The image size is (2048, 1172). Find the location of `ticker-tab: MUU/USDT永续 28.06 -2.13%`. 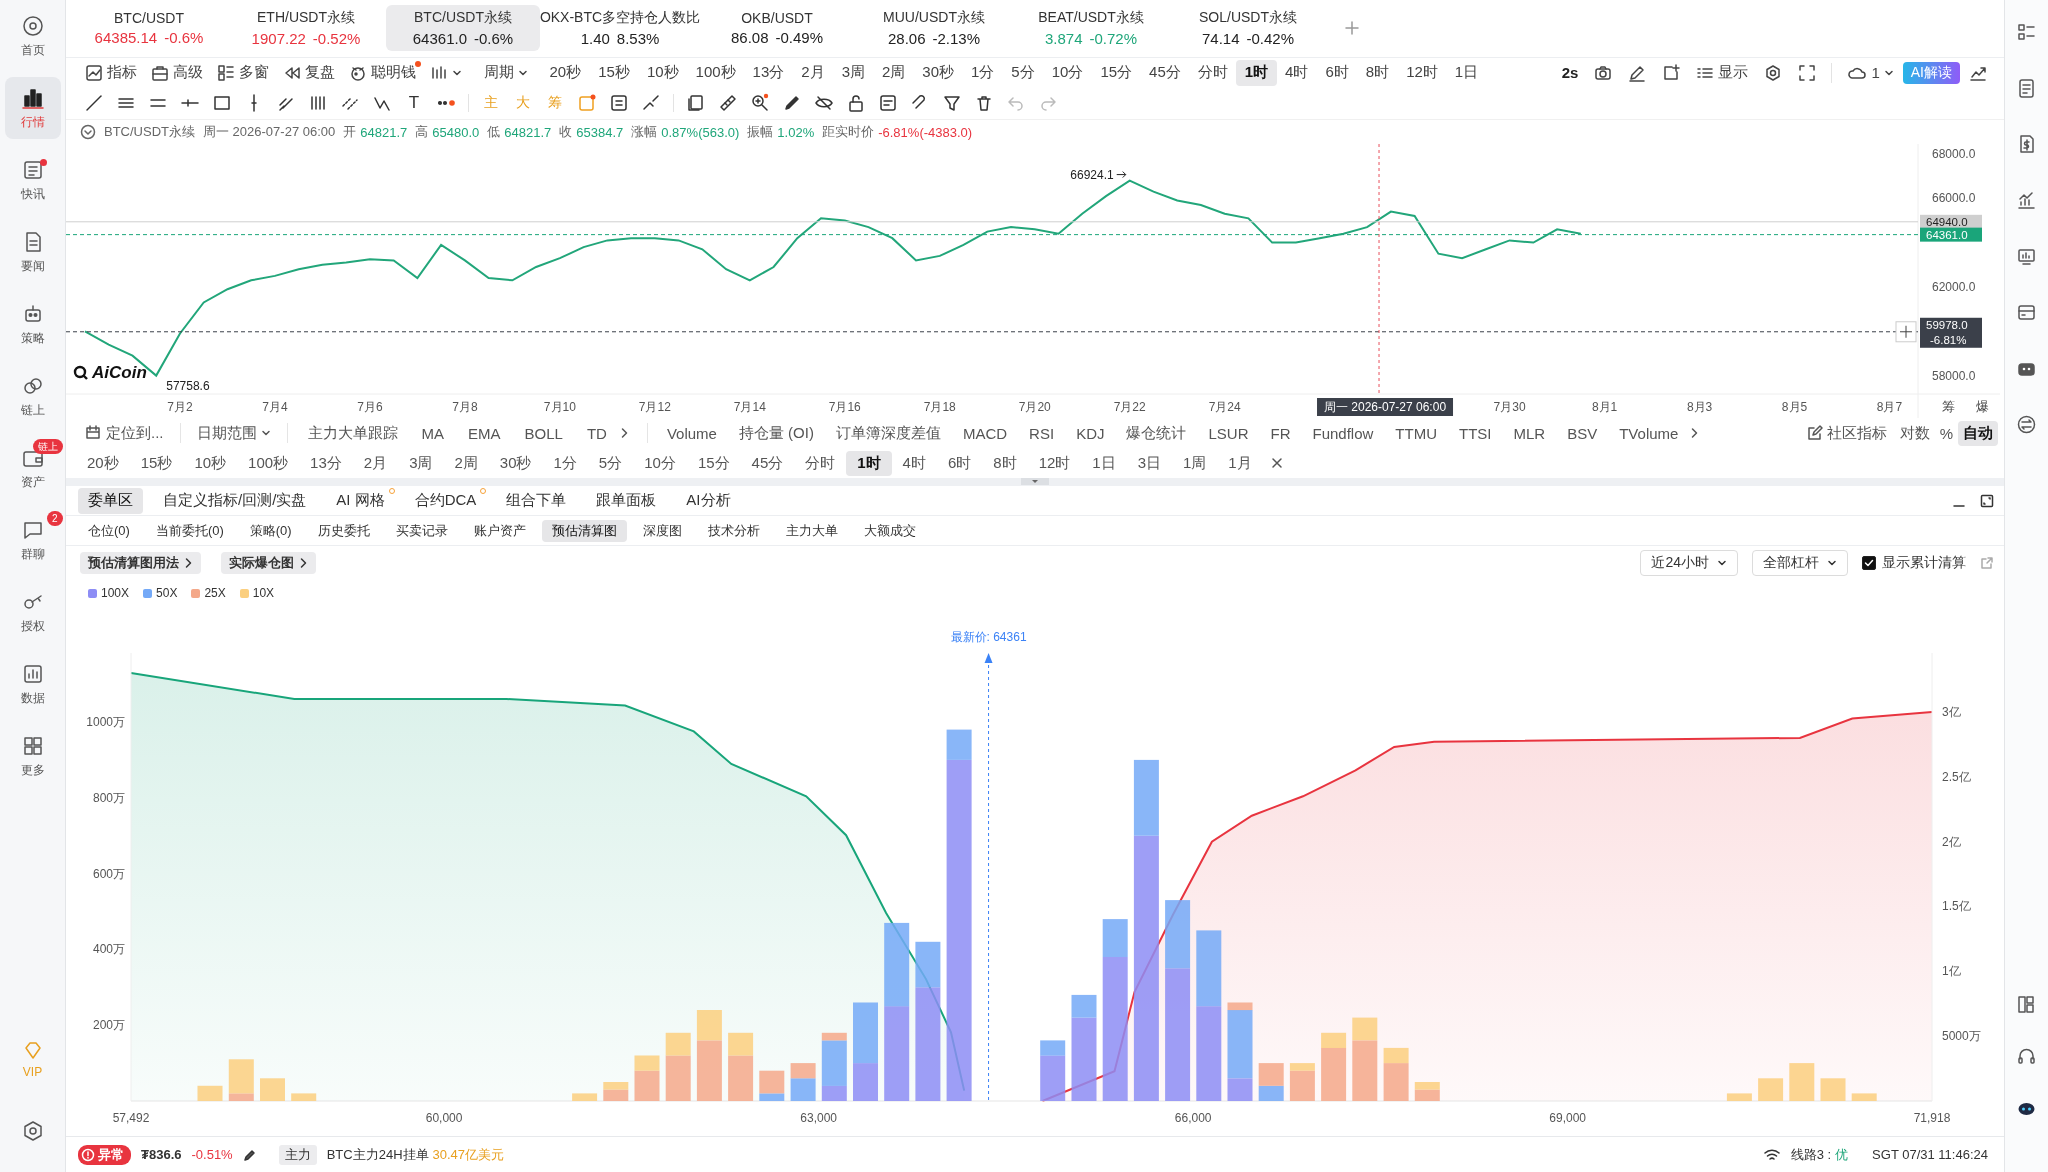

ticker-tab: MUU/USDT永续 28.06 -2.13% is located at coordinates (934, 28).